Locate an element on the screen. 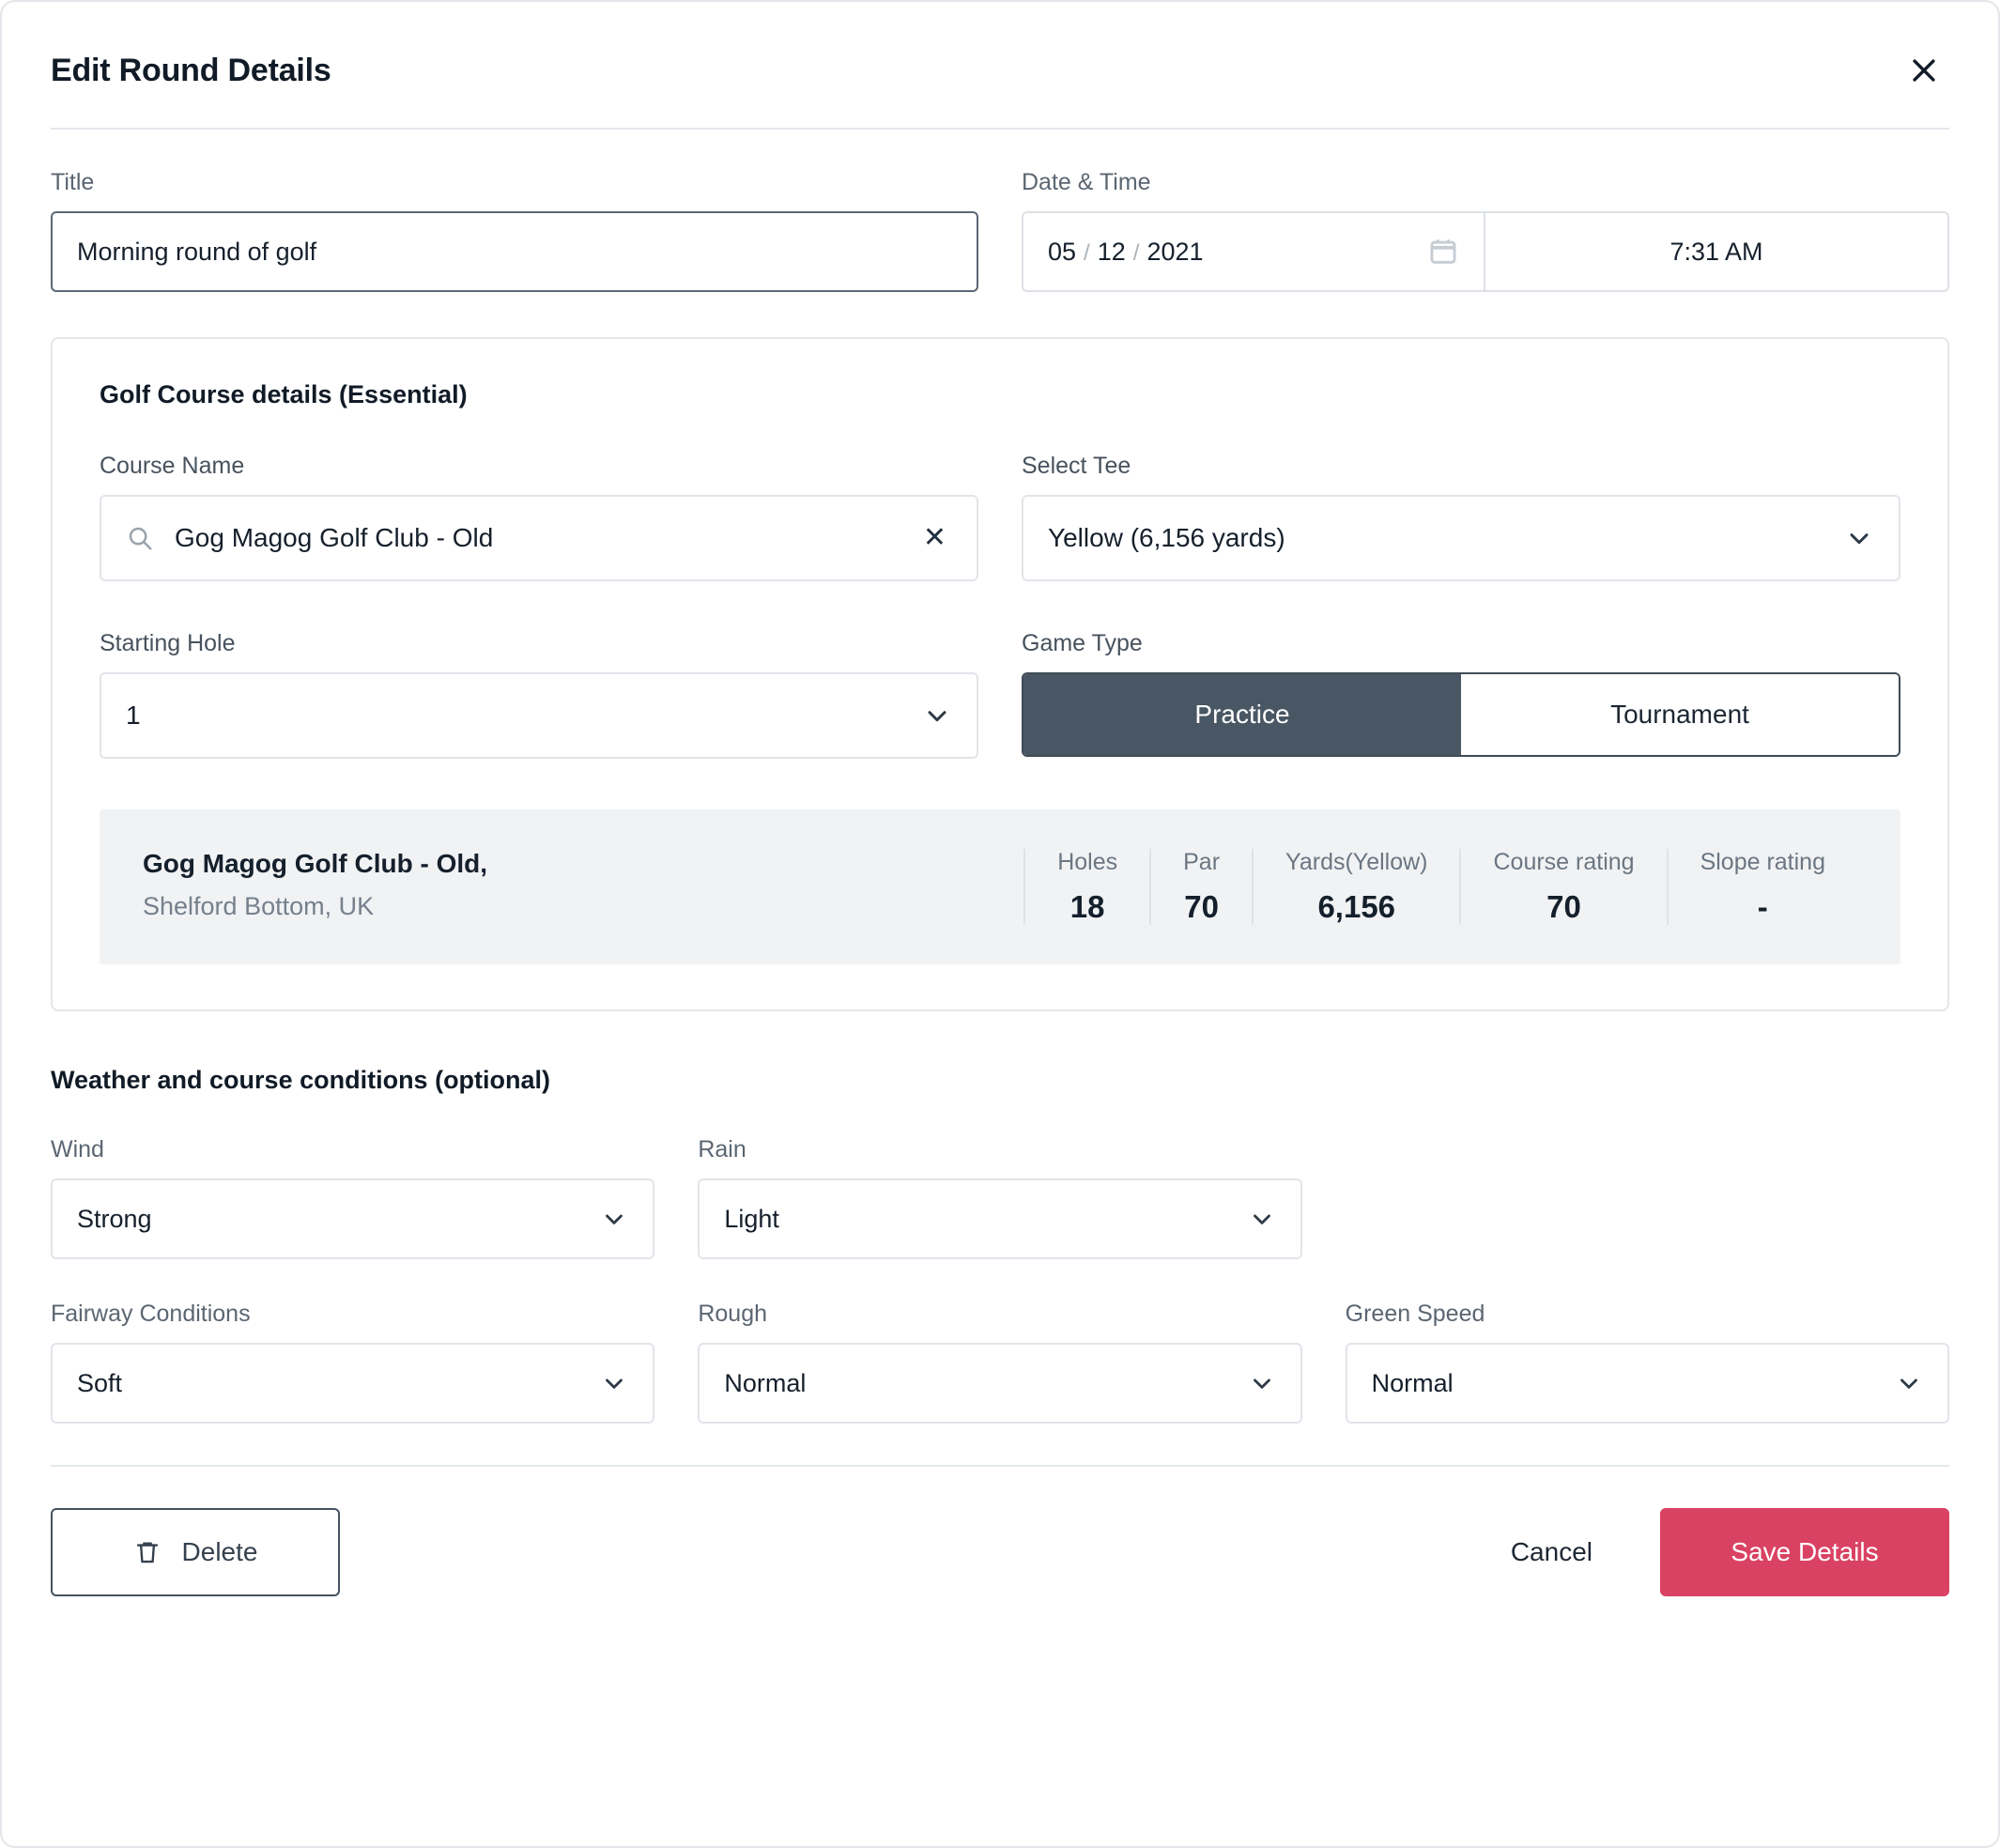 Image resolution: width=2000 pixels, height=1848 pixels. date-input: 05 / 12 / 2021 is located at coordinates (1254, 251).